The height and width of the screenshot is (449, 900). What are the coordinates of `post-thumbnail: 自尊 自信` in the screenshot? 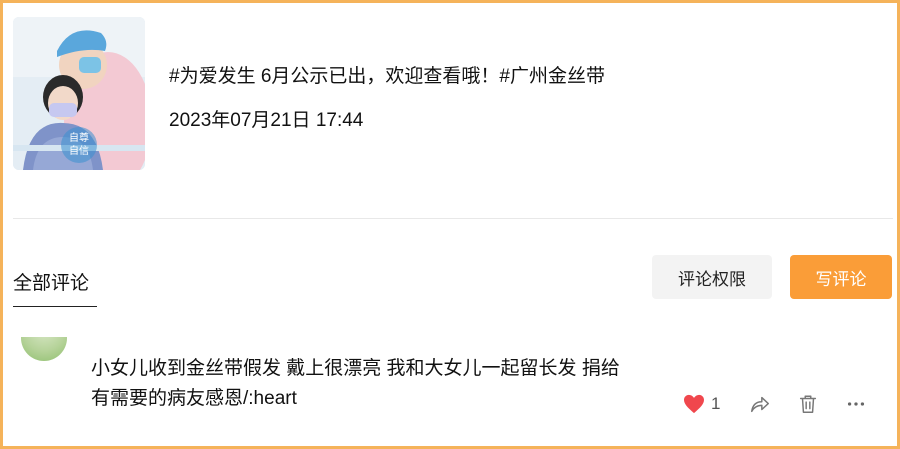 It's located at (79, 93).